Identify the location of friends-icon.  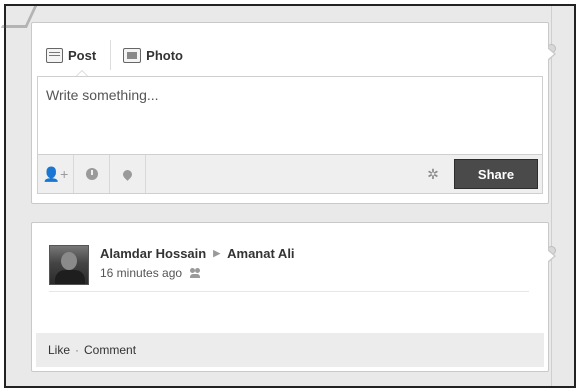
(196, 273).